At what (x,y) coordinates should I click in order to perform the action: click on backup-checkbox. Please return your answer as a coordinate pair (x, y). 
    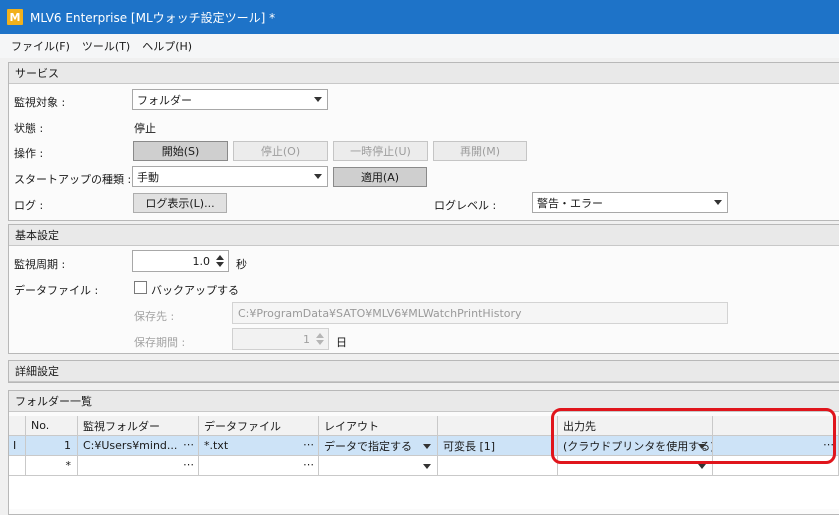
    Looking at the image, I should click on (140, 287).